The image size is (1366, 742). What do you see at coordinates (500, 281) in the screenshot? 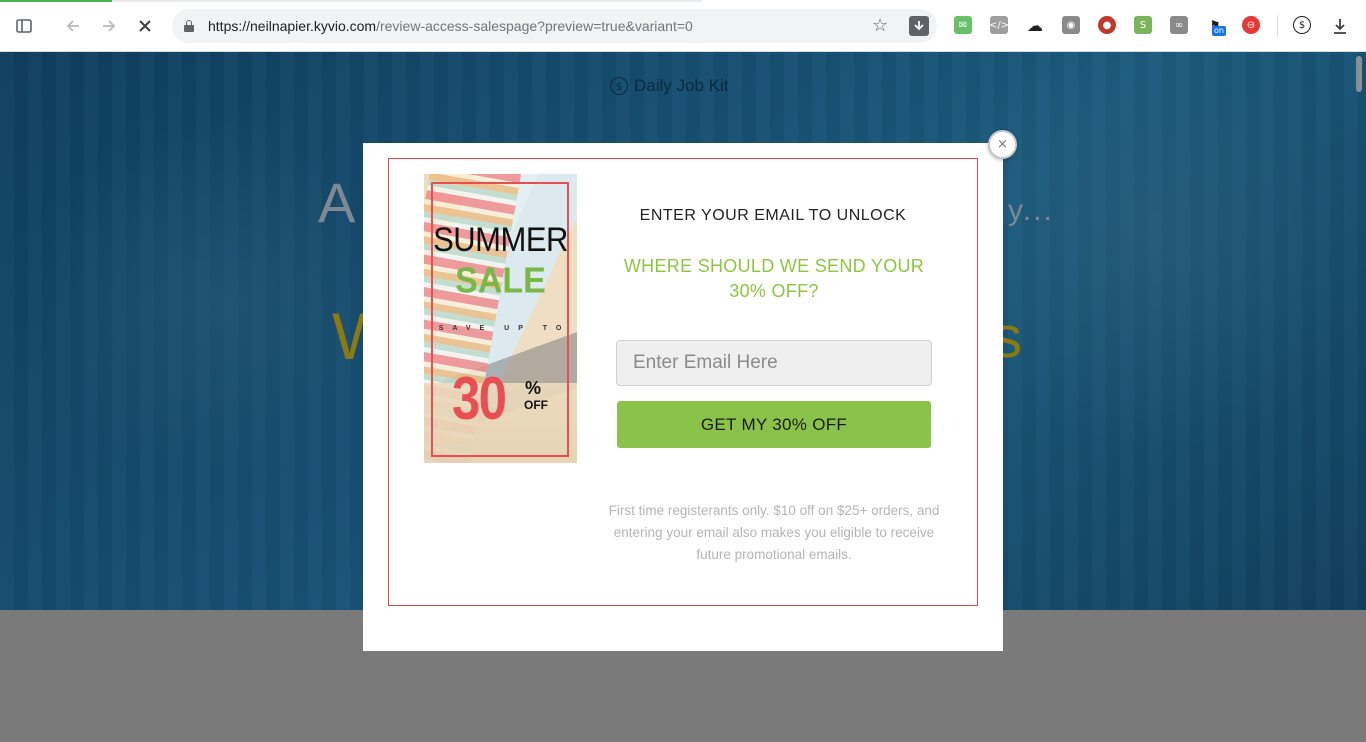
I see `sale-sale-text: SALE` at bounding box center [500, 281].